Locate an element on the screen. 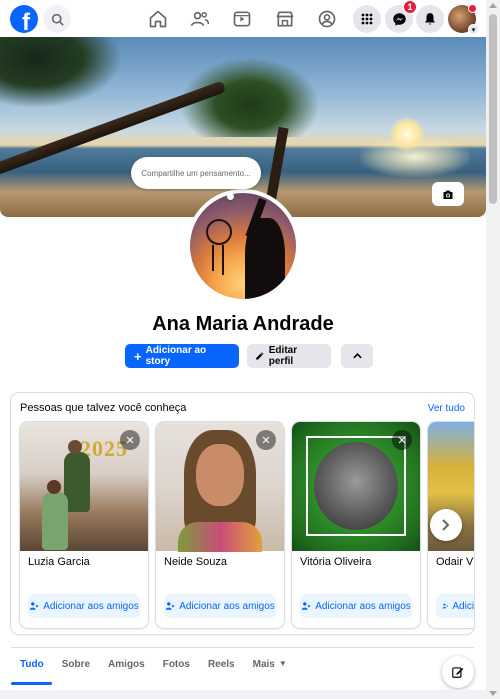  chevron-down-icon: ▾ is located at coordinates (473, 29).